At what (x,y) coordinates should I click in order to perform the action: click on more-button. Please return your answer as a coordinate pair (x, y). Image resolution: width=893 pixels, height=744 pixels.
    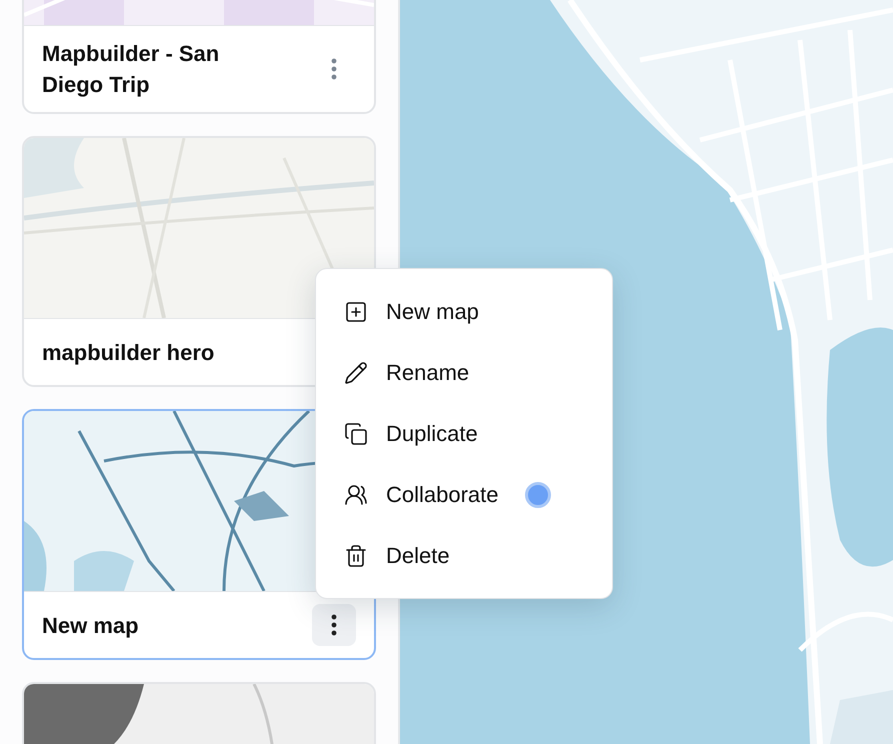
    Looking at the image, I should click on (334, 625).